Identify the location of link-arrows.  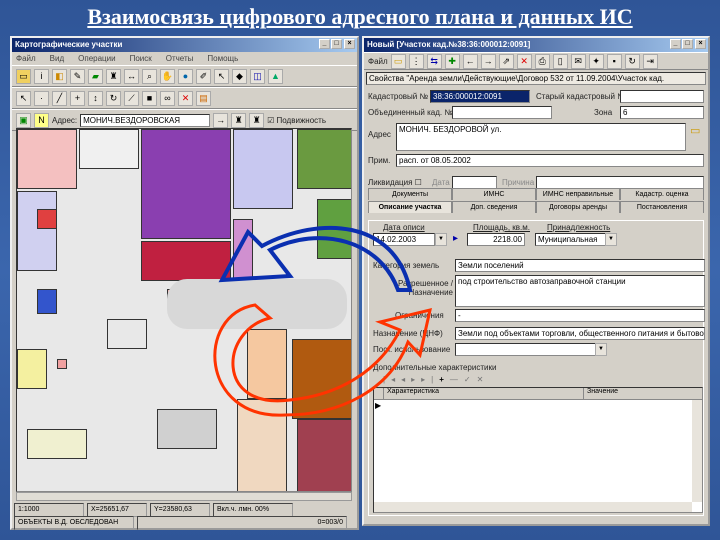
(322, 321).